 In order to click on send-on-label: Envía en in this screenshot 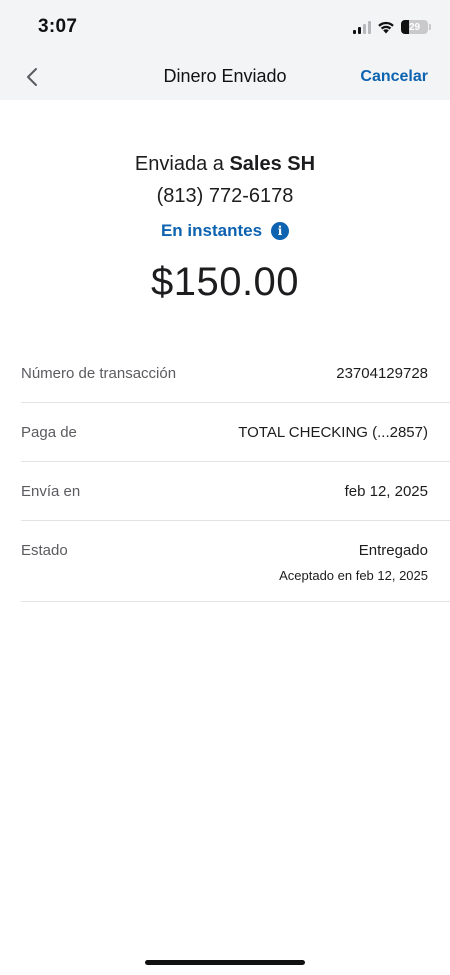, I will do `click(51, 491)`.